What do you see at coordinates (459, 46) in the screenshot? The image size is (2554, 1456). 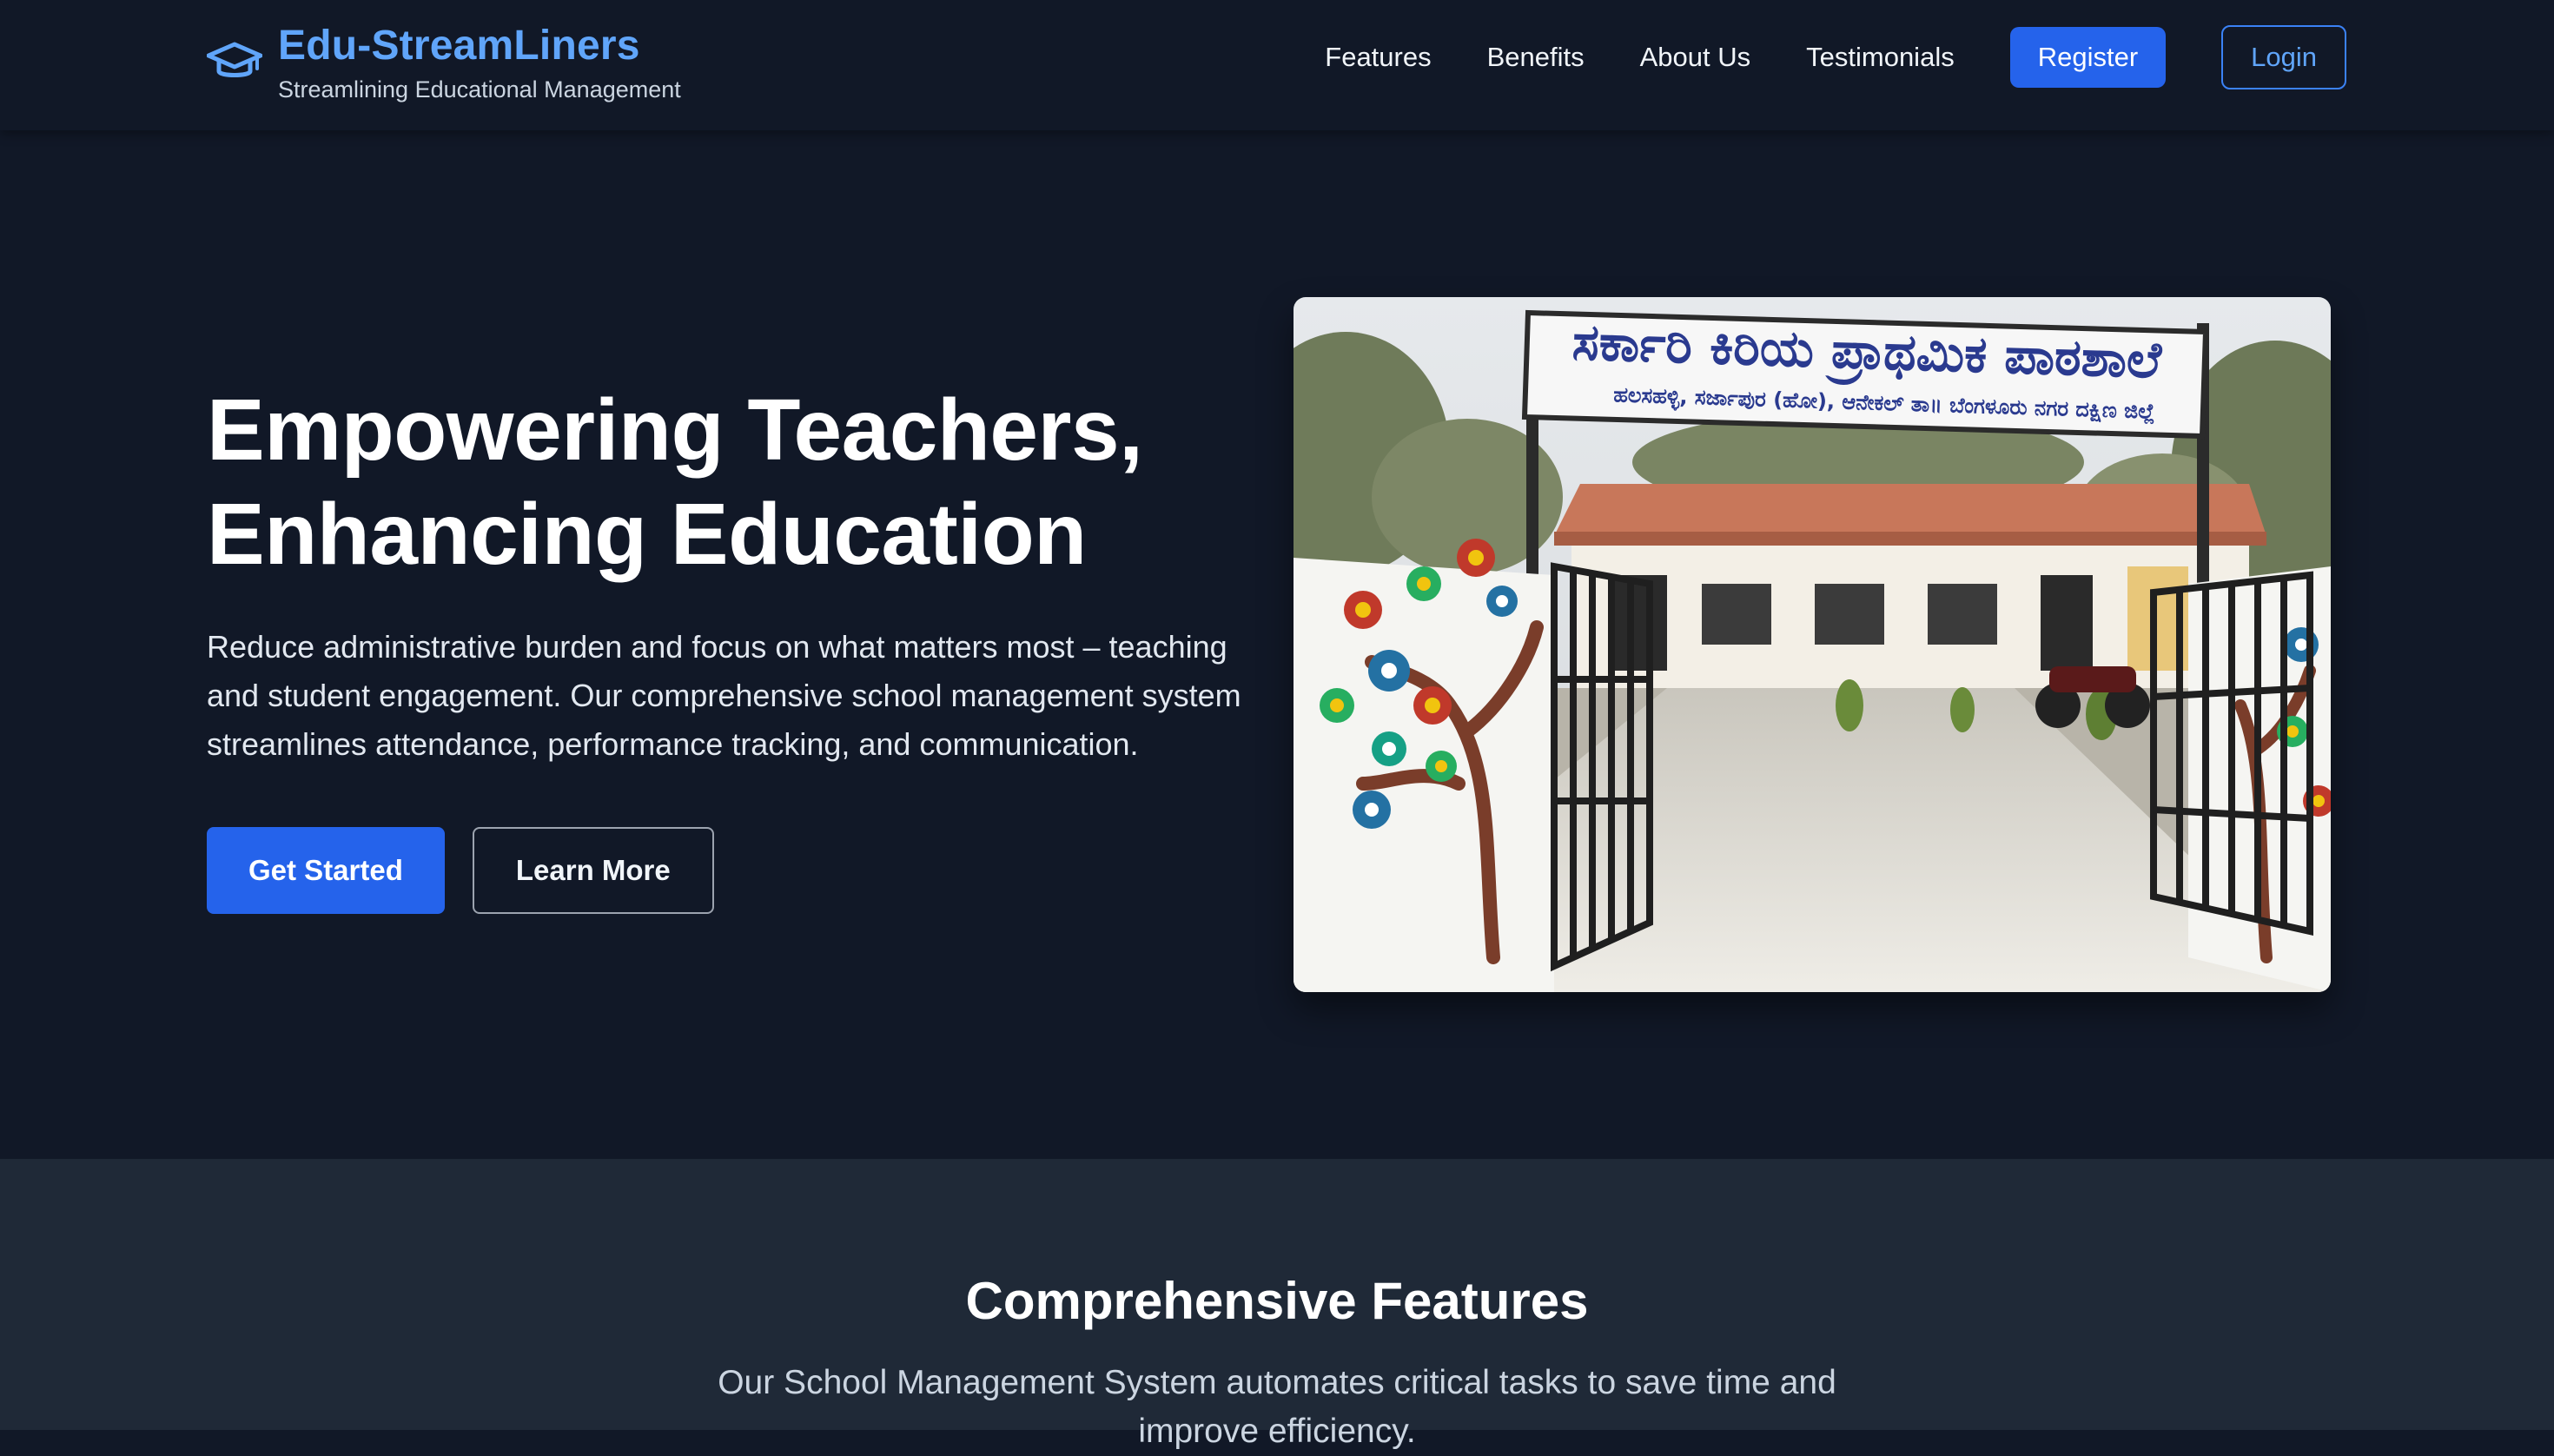 I see `brand-title: Edu-StreamLiners` at bounding box center [459, 46].